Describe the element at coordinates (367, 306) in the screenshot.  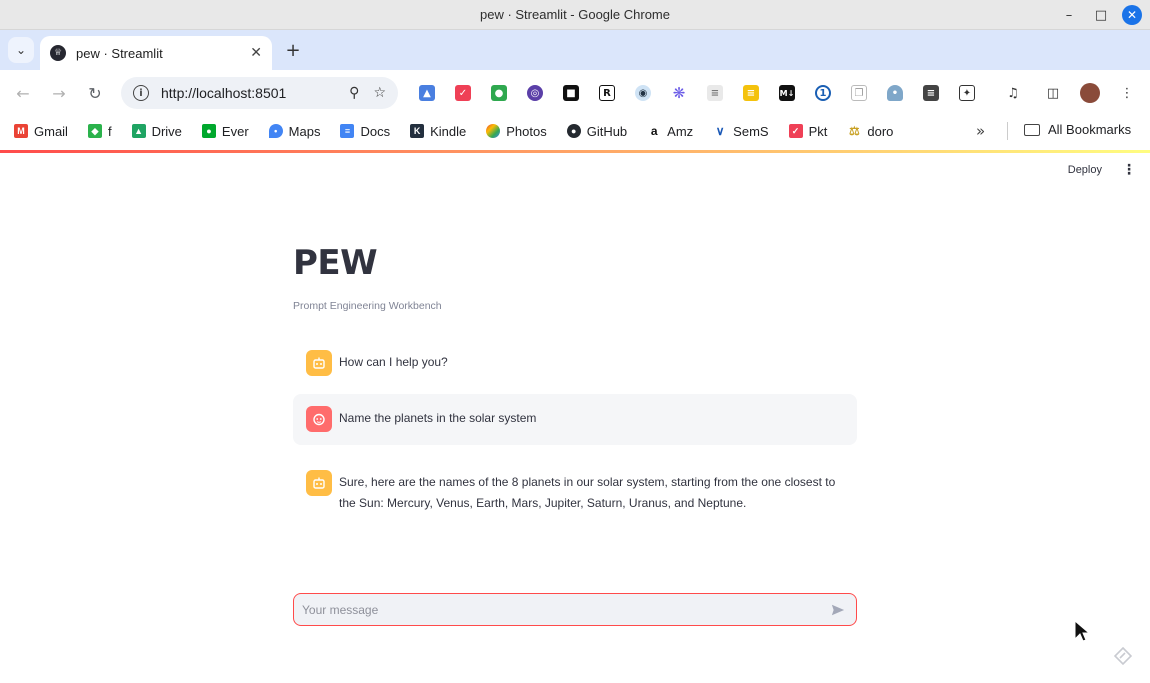
I see `page-caption: Prompt Engineering Workbench` at that location.